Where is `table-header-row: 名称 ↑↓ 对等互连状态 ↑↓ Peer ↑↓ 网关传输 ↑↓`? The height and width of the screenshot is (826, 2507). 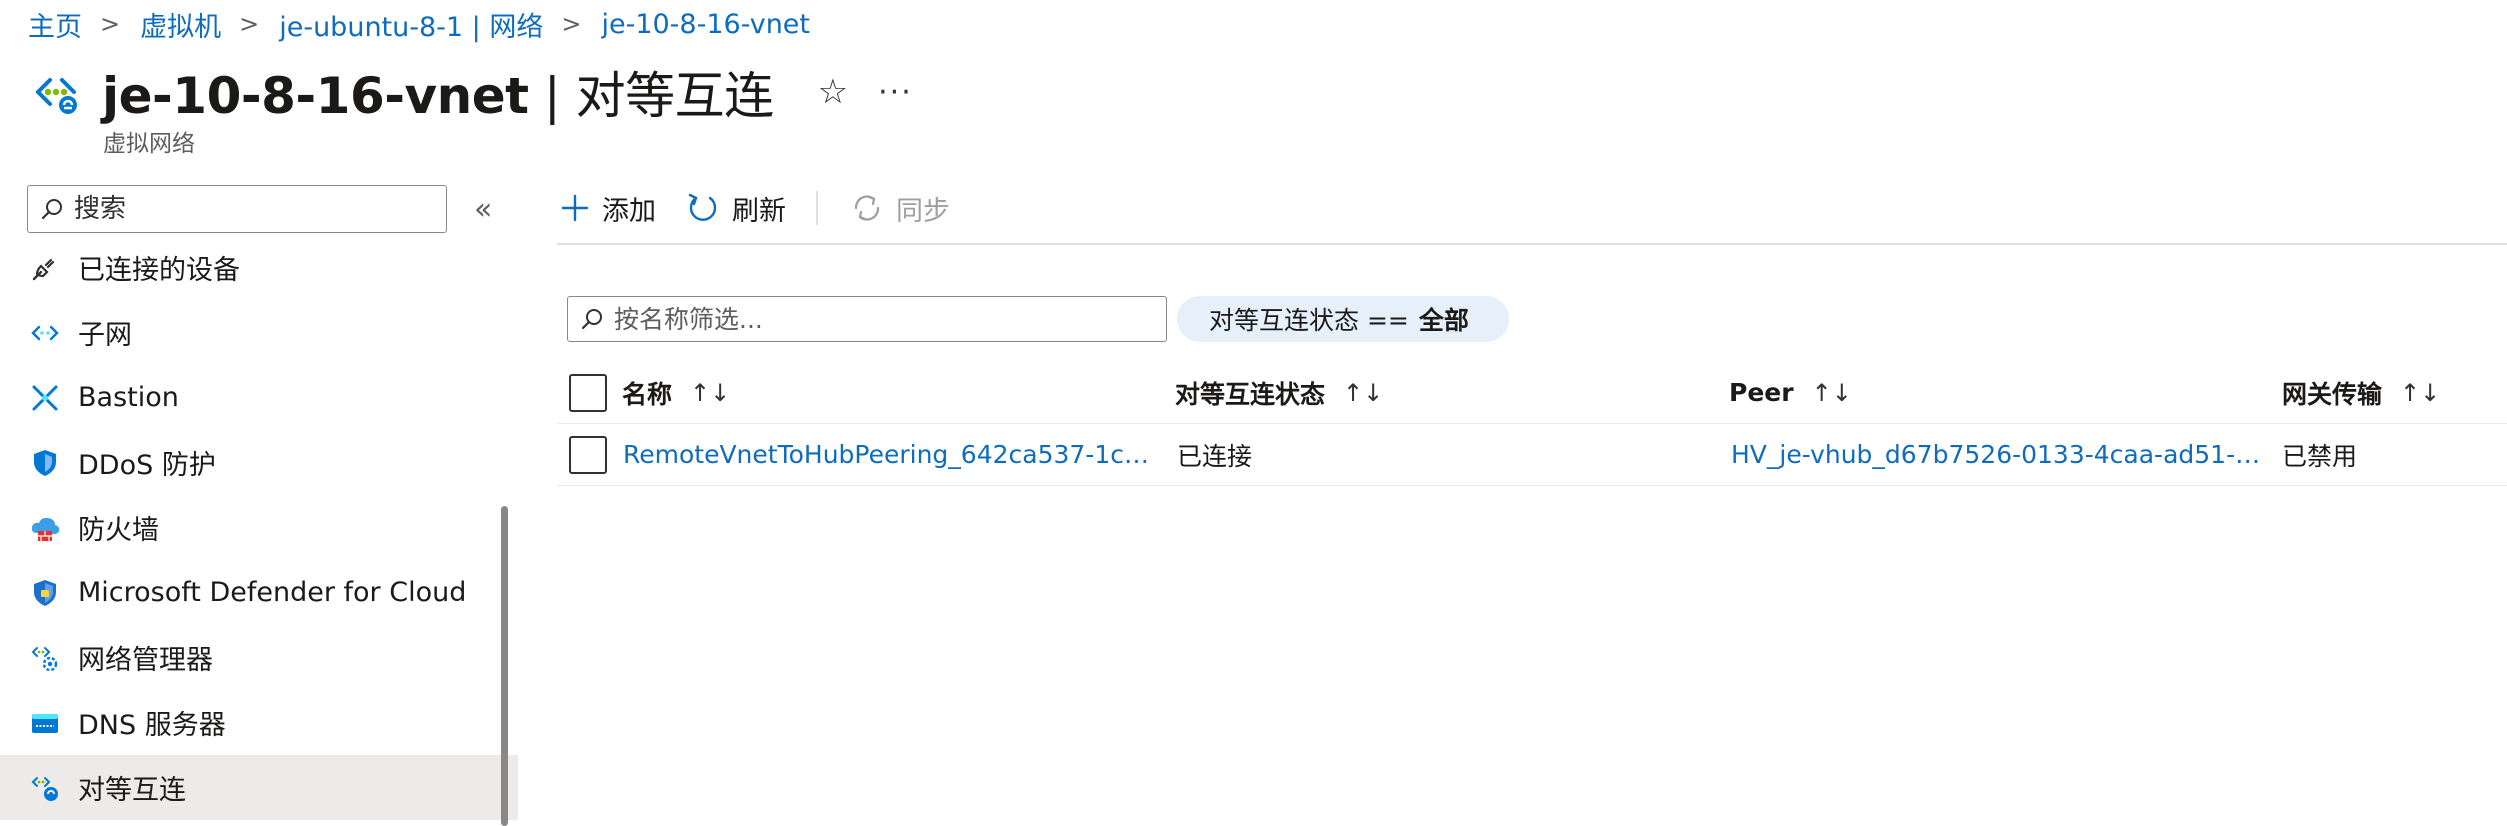 table-header-row: 名称 ↑↓ 对等互连状态 ↑↓ Peer ↑↓ 网关传输 ↑↓ is located at coordinates (1532, 393).